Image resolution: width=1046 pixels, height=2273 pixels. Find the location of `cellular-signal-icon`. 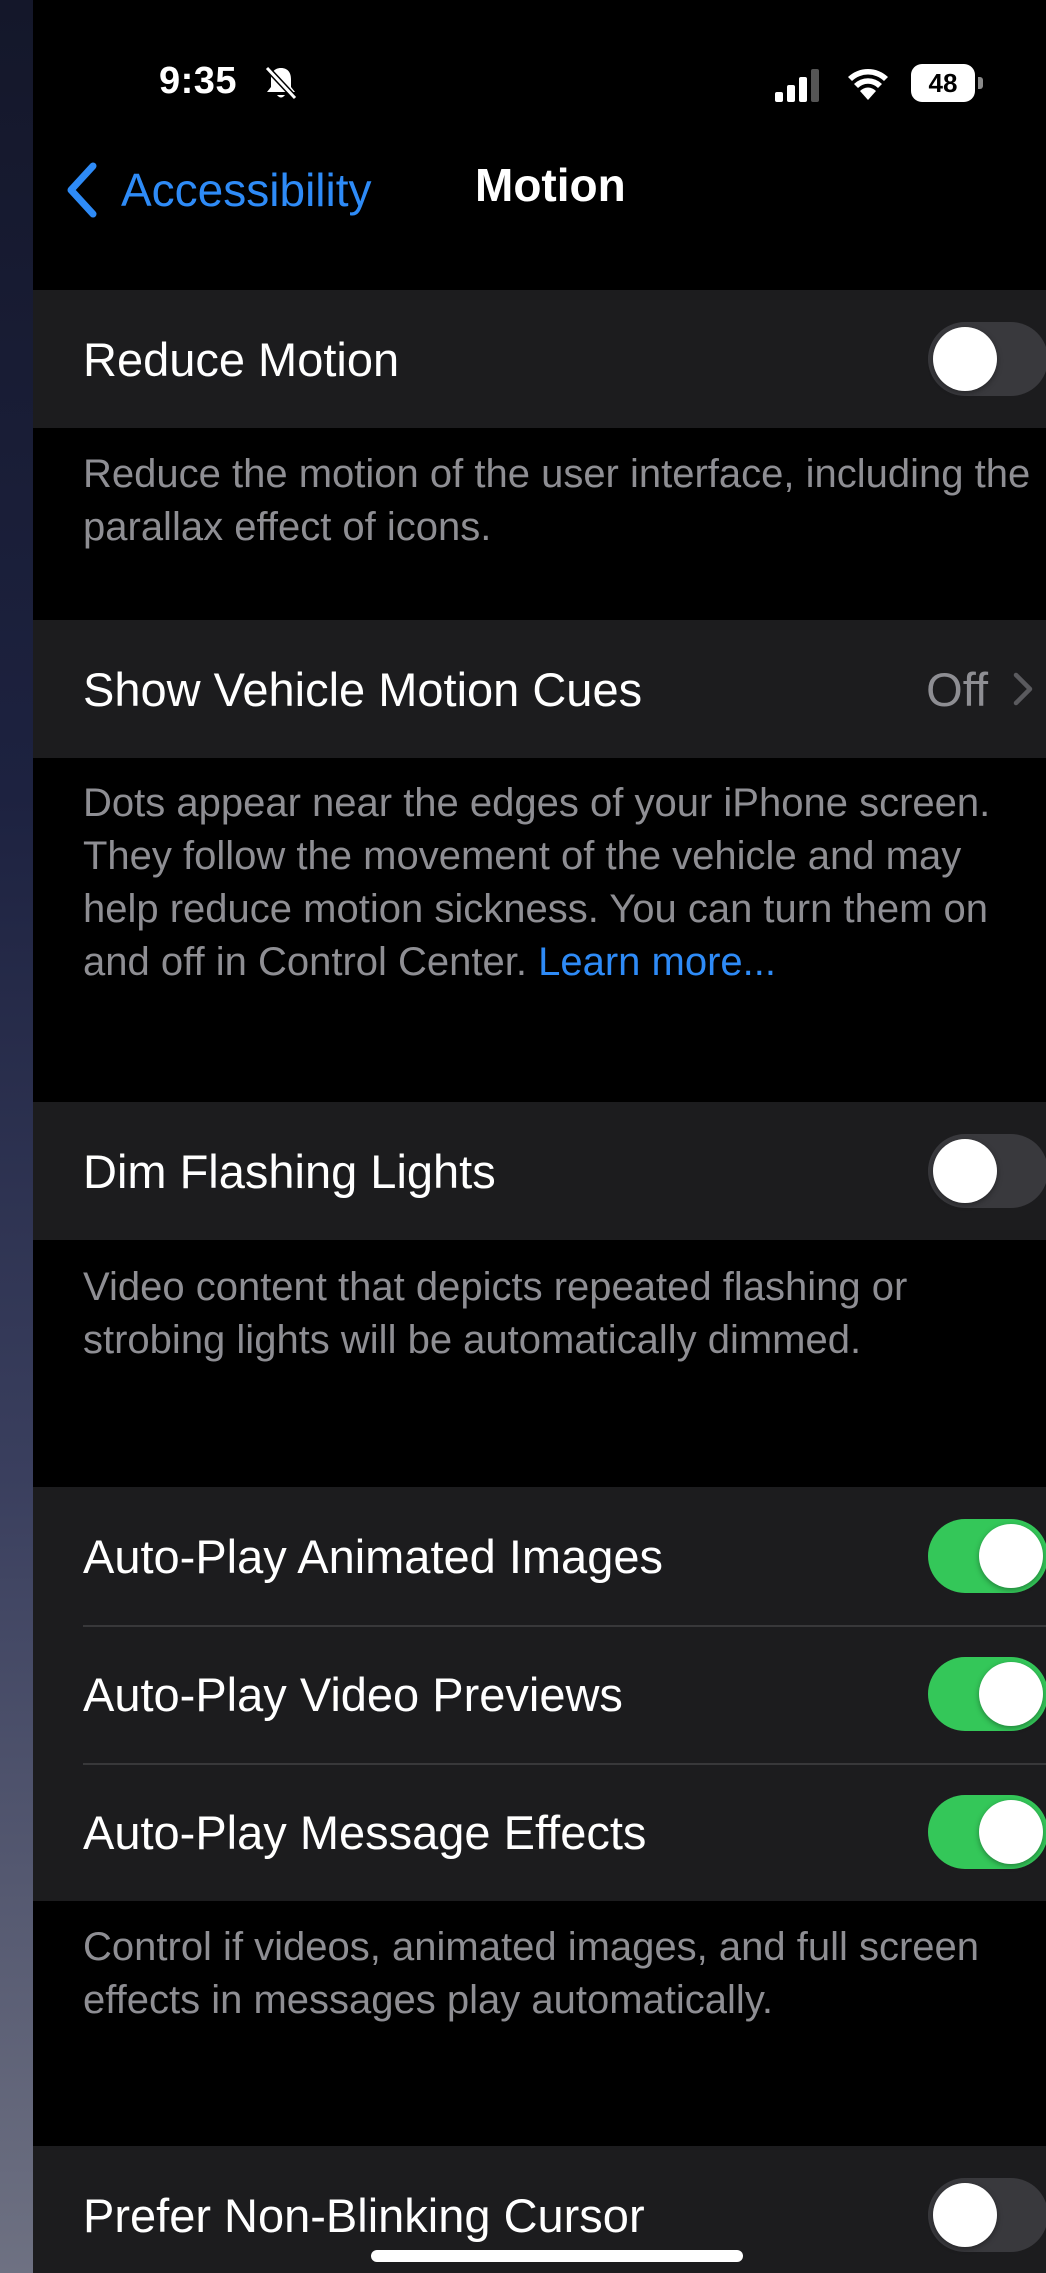

cellular-signal-icon is located at coordinates (797, 85).